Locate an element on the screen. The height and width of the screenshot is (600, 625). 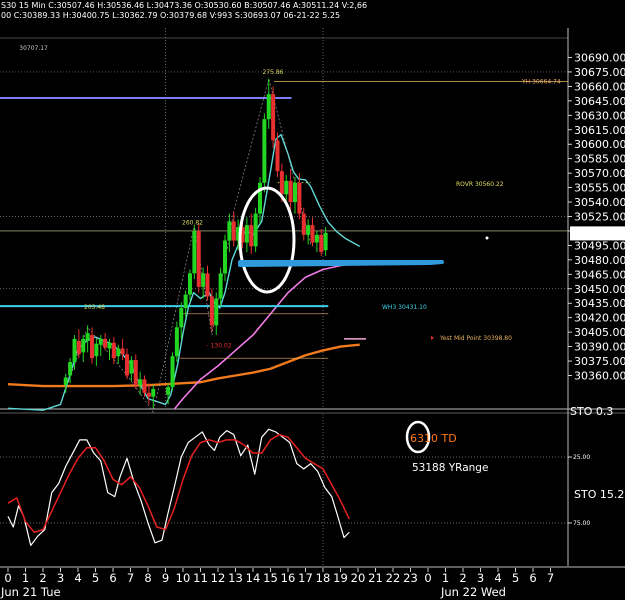
date-label-1: Jun 21 Tue is located at coordinates (30, 592).